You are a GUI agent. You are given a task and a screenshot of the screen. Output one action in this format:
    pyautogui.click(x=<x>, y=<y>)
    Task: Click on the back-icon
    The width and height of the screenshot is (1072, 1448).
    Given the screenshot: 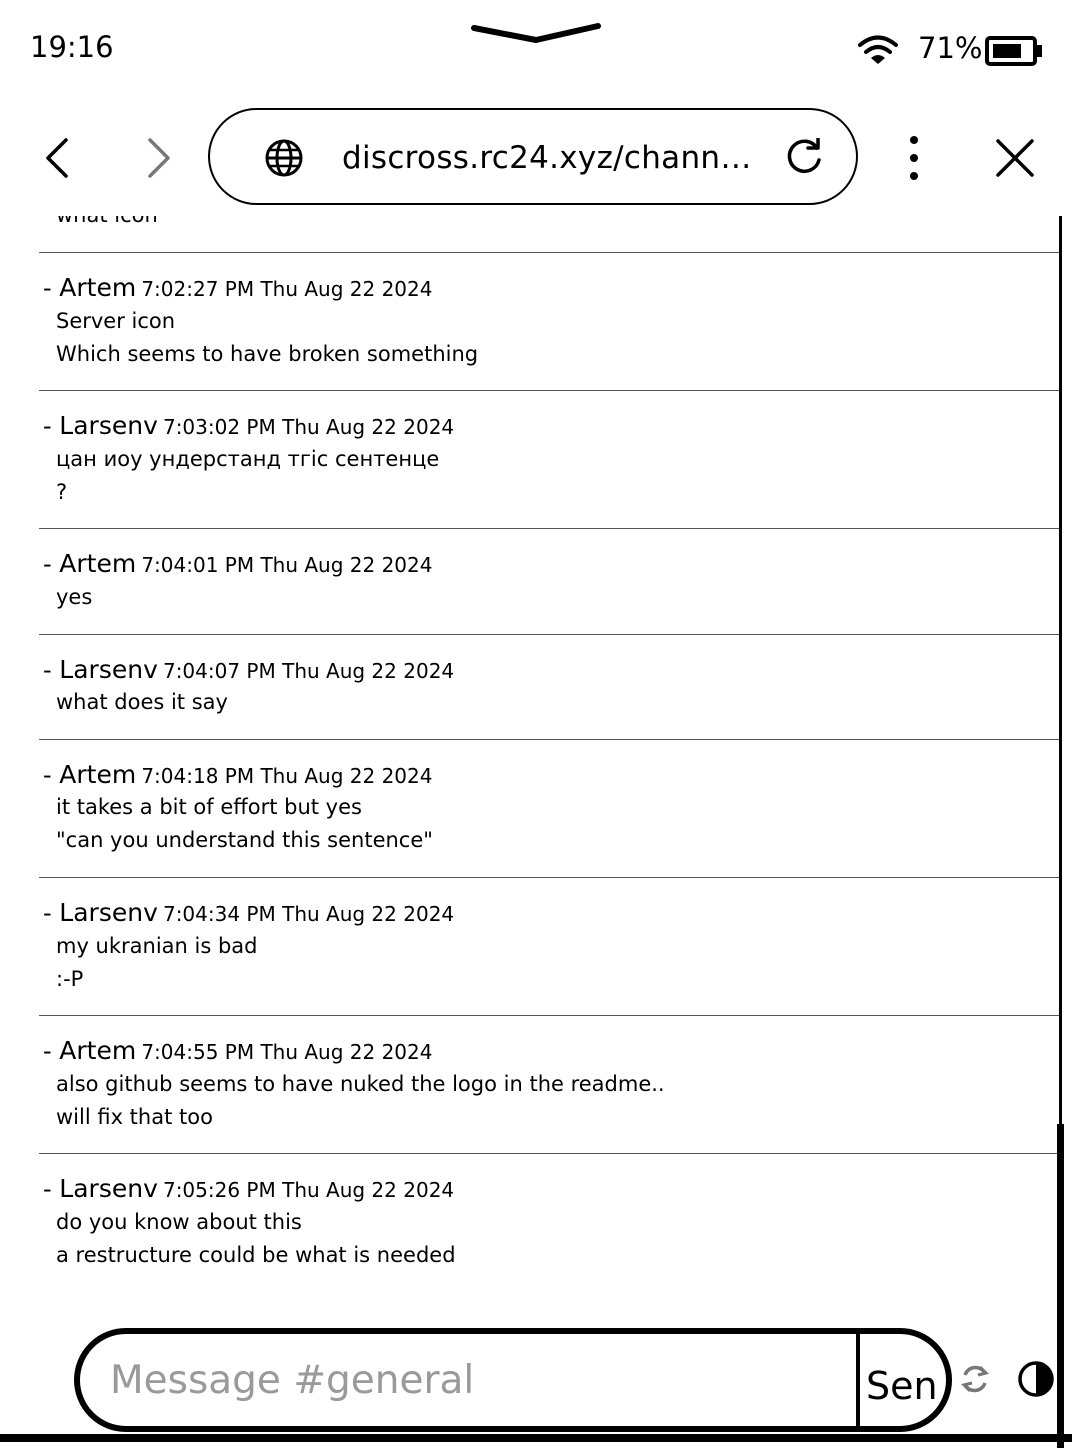 What is the action you would take?
    pyautogui.click(x=58, y=158)
    